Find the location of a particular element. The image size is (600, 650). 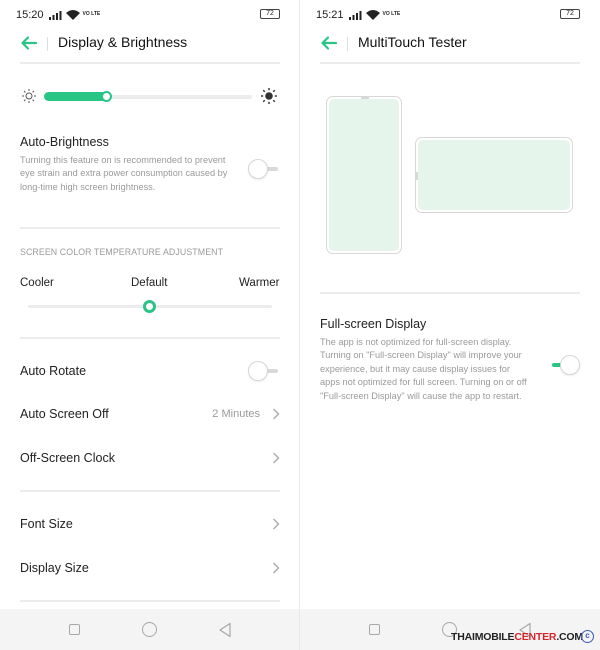

warmer-label: Warmer is located at coordinates (259, 283).